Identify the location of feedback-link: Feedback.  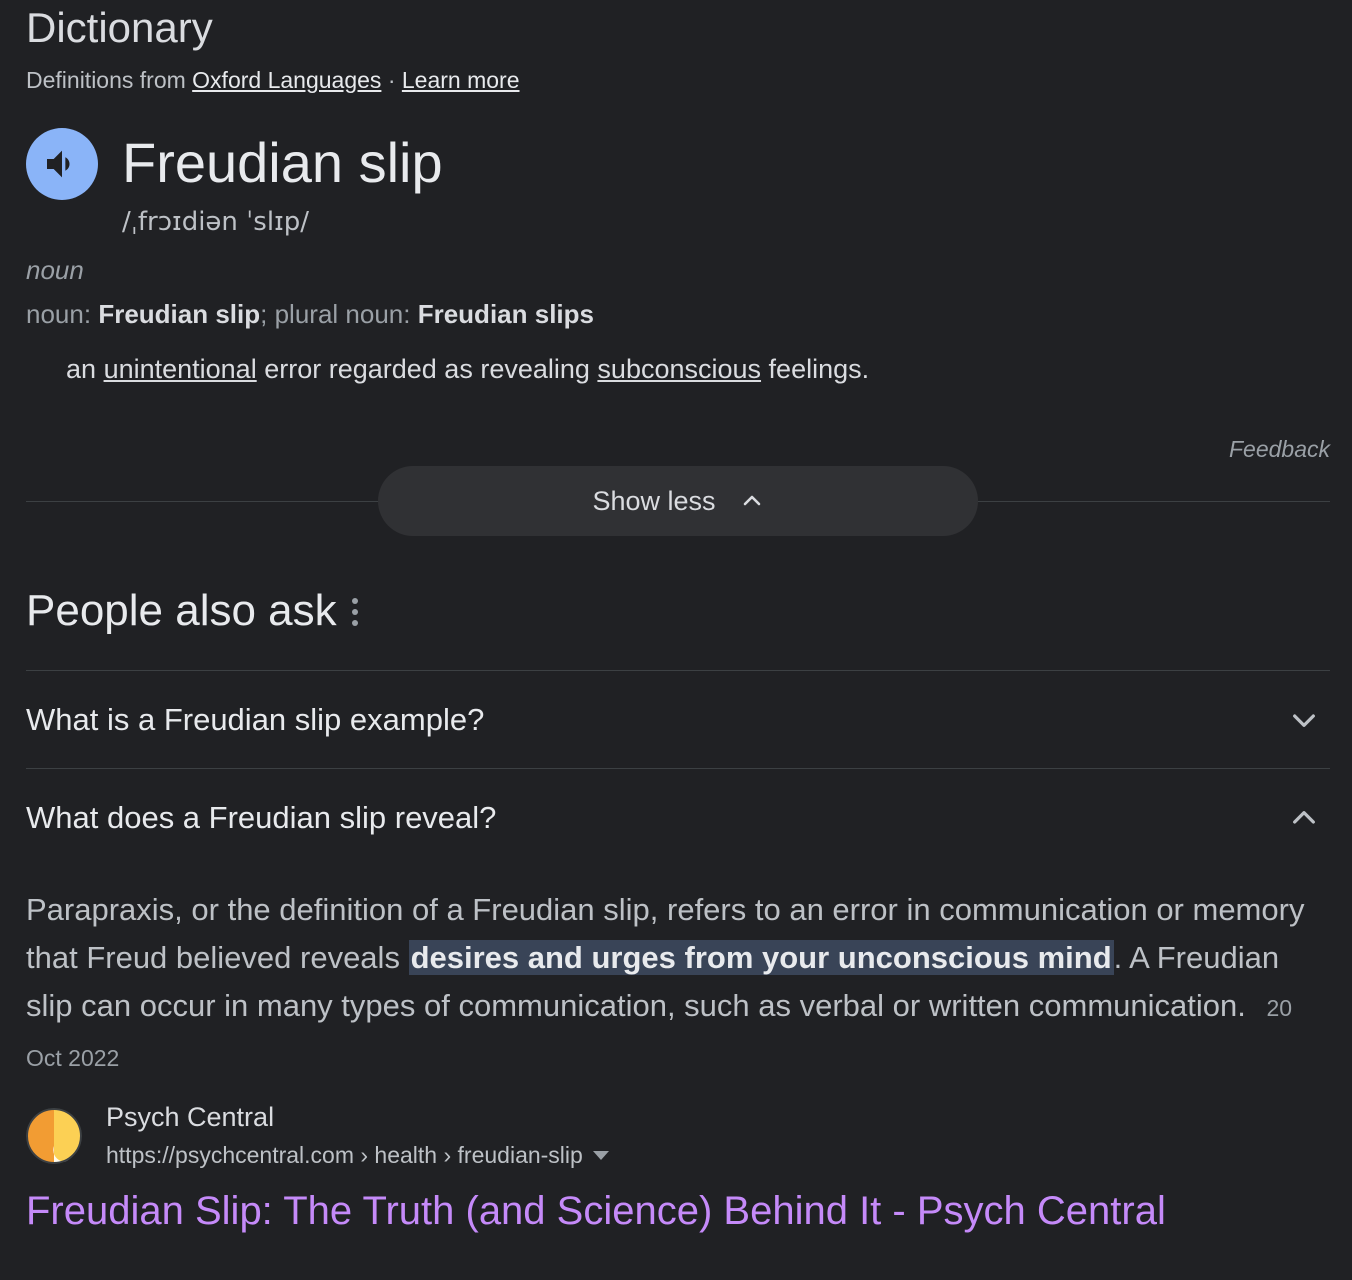
(1279, 449).